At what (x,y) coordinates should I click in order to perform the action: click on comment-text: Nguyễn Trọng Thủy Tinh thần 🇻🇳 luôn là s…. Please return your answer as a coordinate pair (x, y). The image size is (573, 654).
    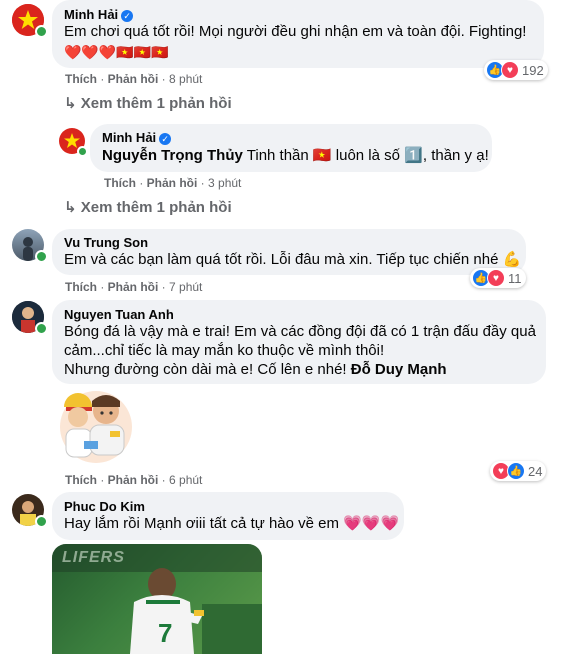
    Looking at the image, I should click on (295, 155).